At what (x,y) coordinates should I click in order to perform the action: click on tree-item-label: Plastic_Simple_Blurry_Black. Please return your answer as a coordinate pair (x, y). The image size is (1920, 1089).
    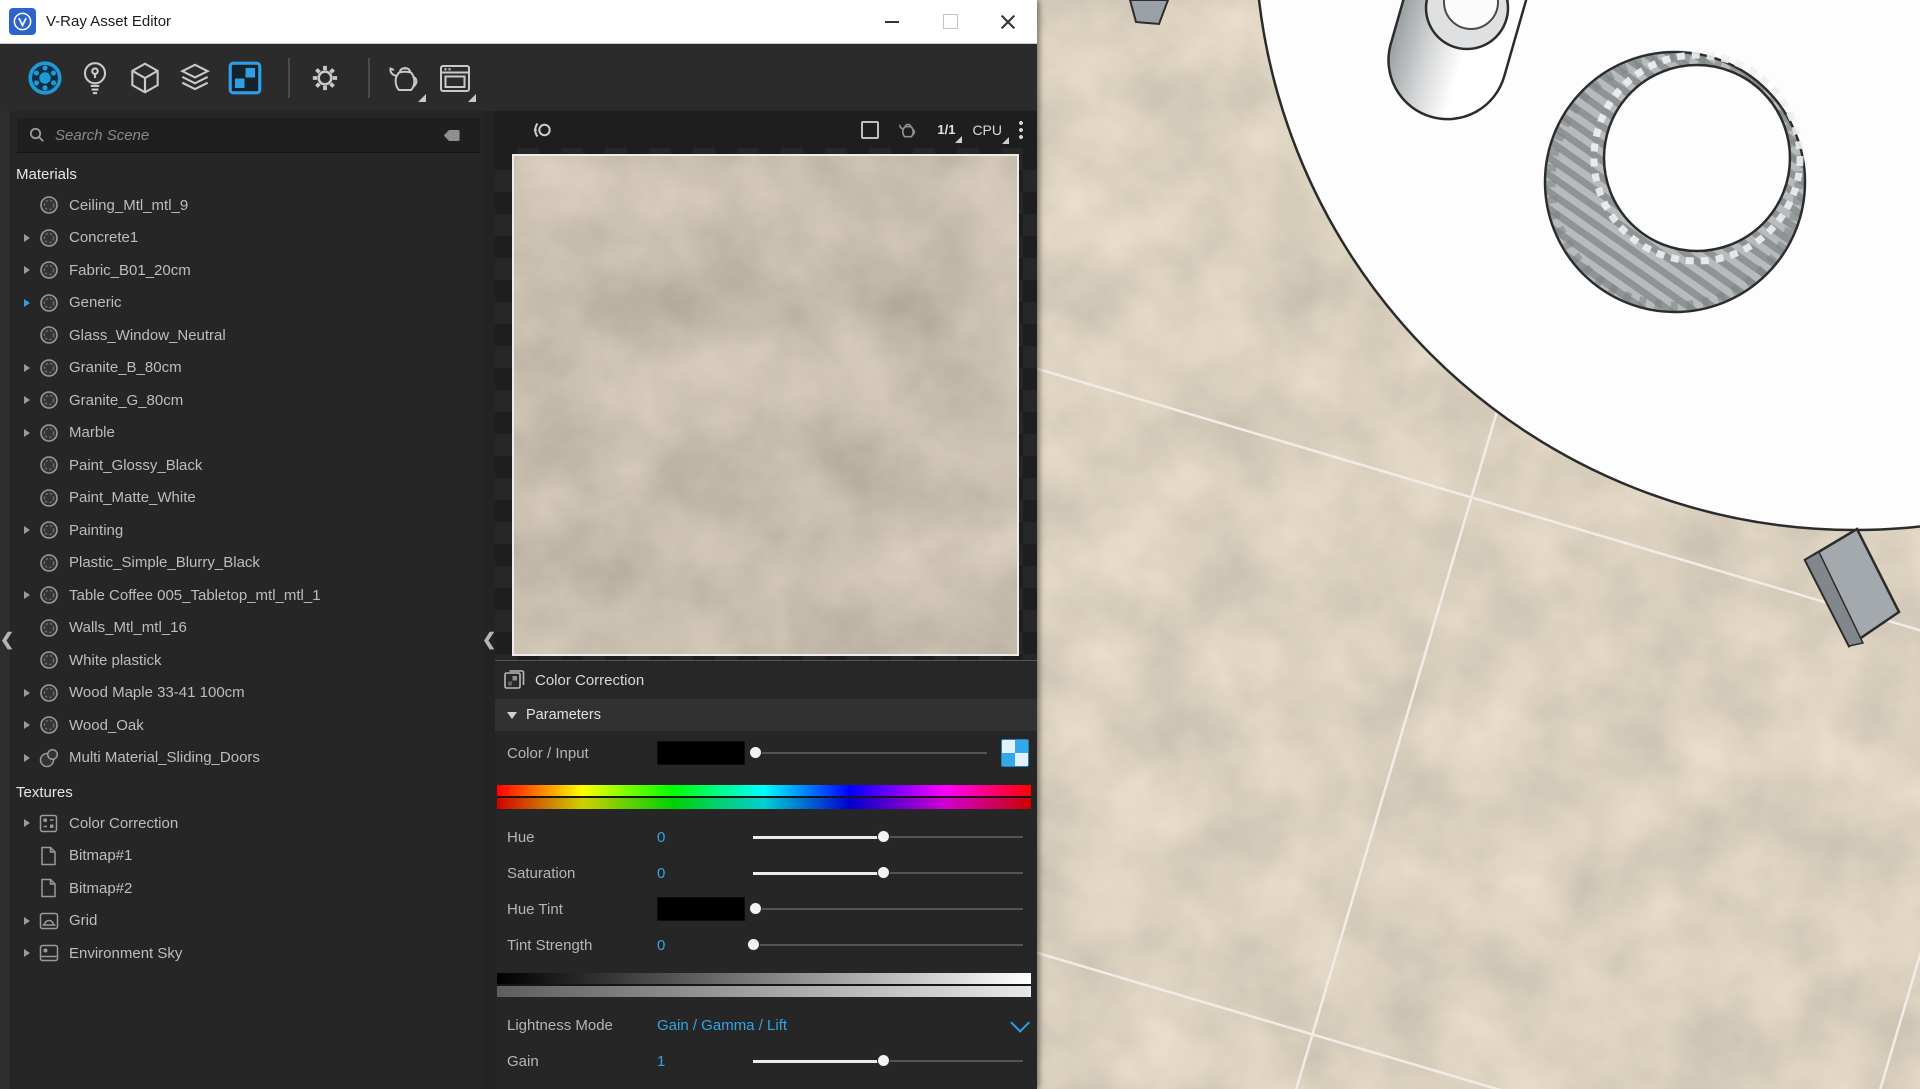
    Looking at the image, I should click on (164, 563).